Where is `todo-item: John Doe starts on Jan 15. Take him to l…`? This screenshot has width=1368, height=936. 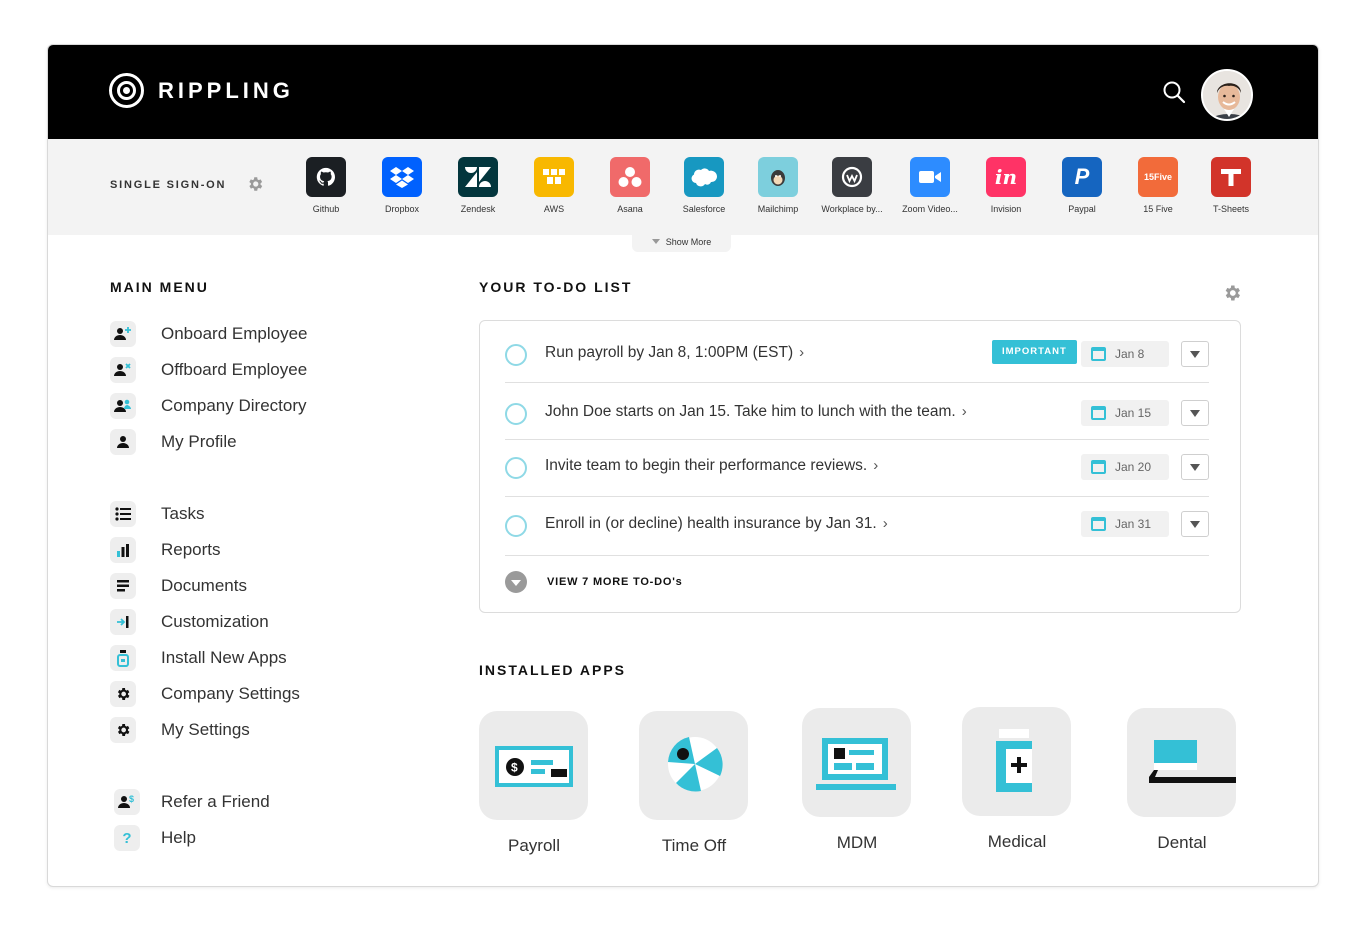
todo-item: John Doe starts on Jan 15. Take him to l… is located at coordinates (857, 411).